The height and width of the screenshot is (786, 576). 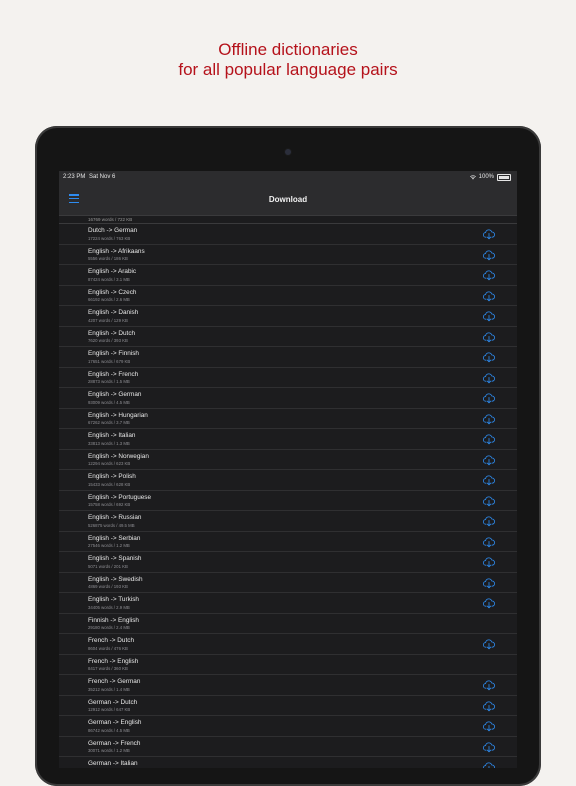 I want to click on dictionary-name: German -> Dutch, so click(x=113, y=702).